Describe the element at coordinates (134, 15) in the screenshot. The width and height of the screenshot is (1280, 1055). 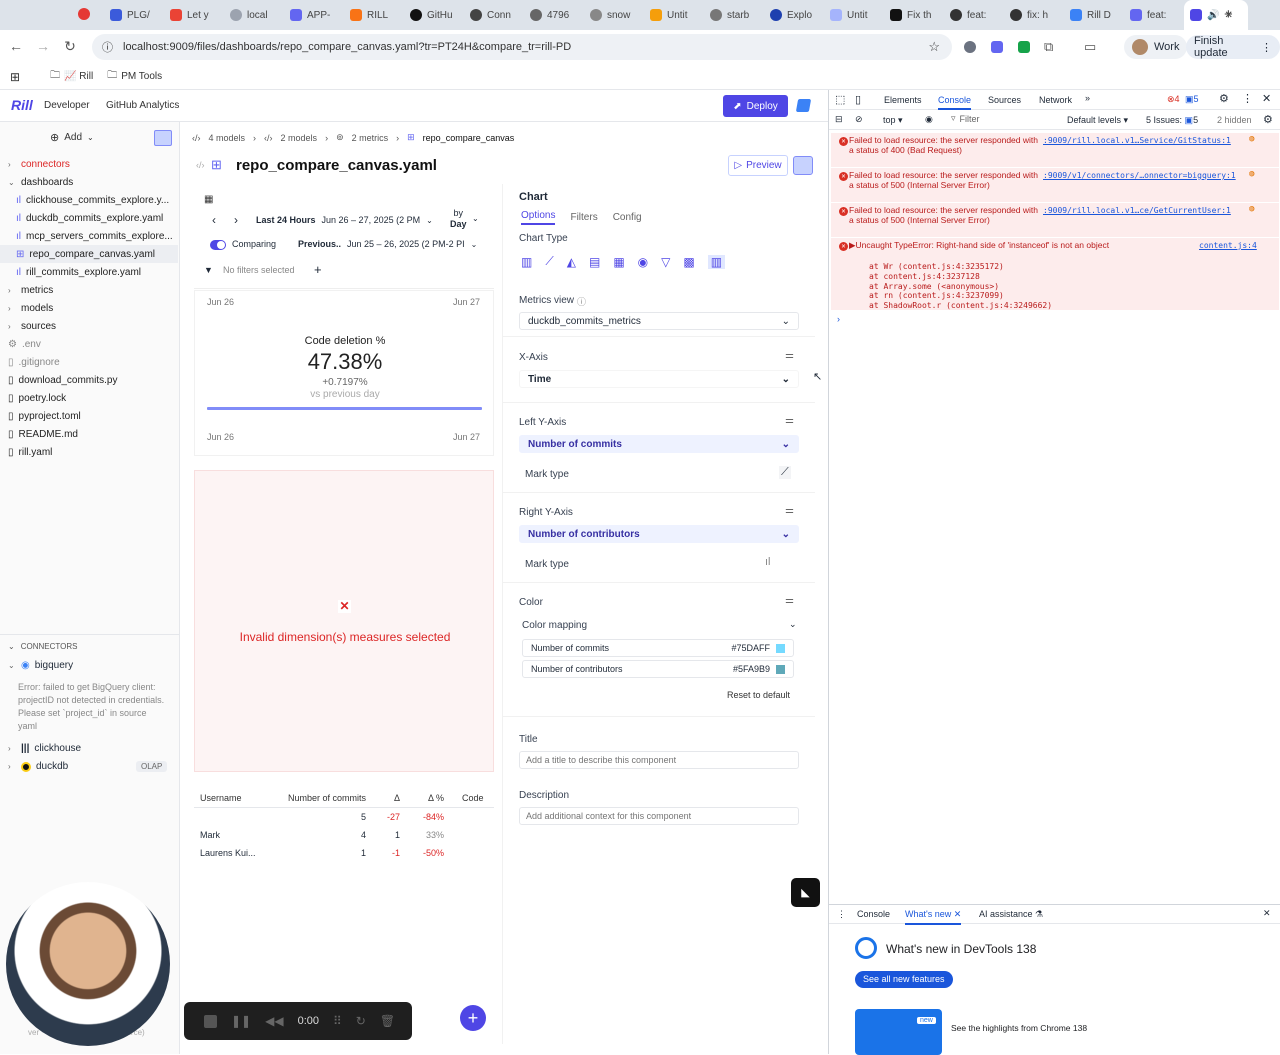
I see `browser-tab: PLG/` at that location.